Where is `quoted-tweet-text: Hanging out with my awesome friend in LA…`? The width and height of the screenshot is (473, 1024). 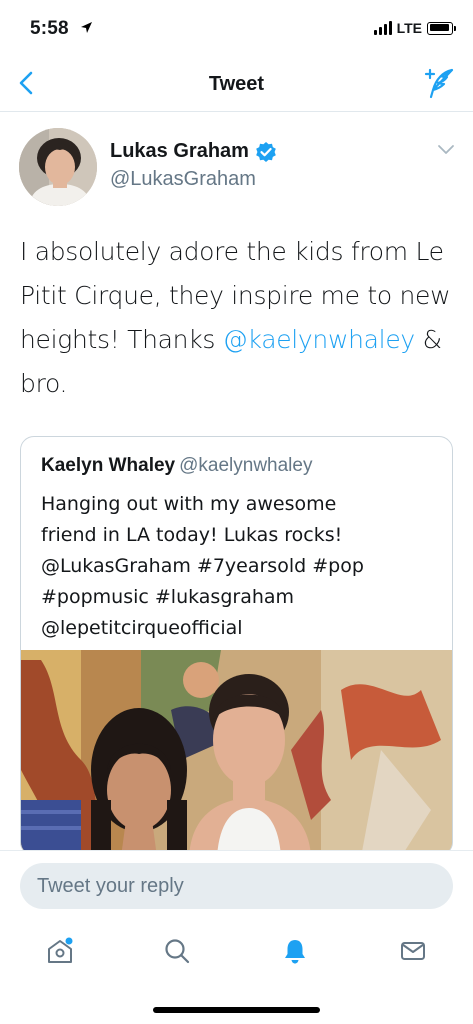
quoted-tweet-text: Hanging out with my awesome friend in LA… is located at coordinates (202, 566).